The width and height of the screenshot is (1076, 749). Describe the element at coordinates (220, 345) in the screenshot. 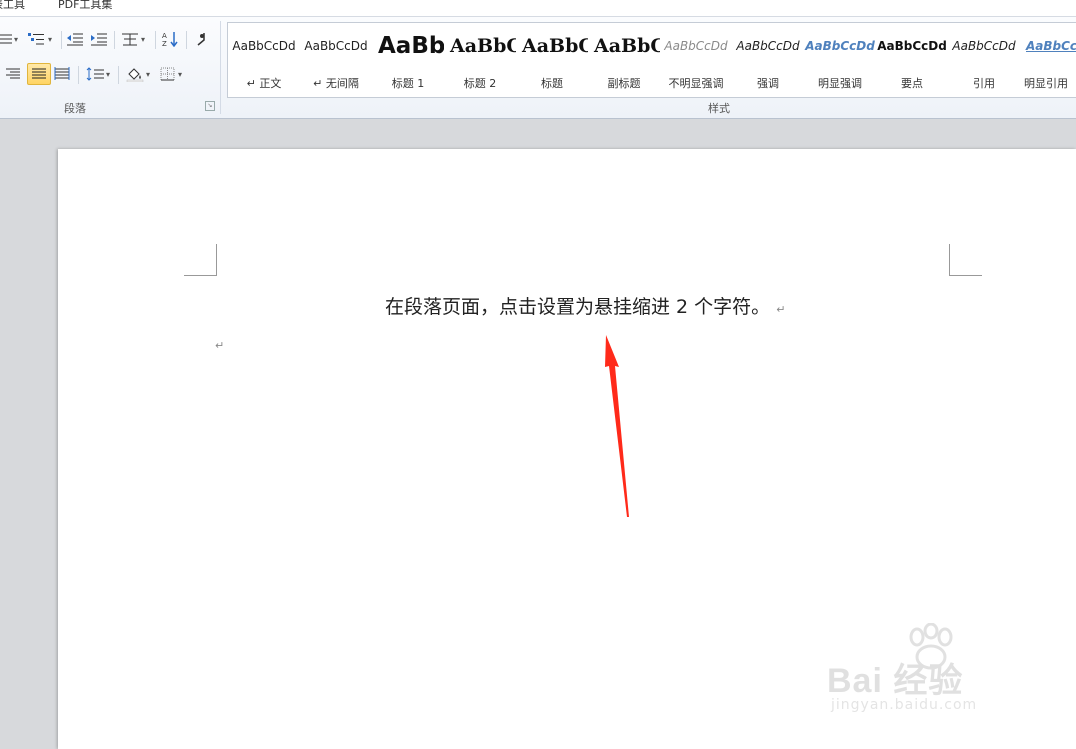

I see `paragraph-mark-empty: ↵` at that location.